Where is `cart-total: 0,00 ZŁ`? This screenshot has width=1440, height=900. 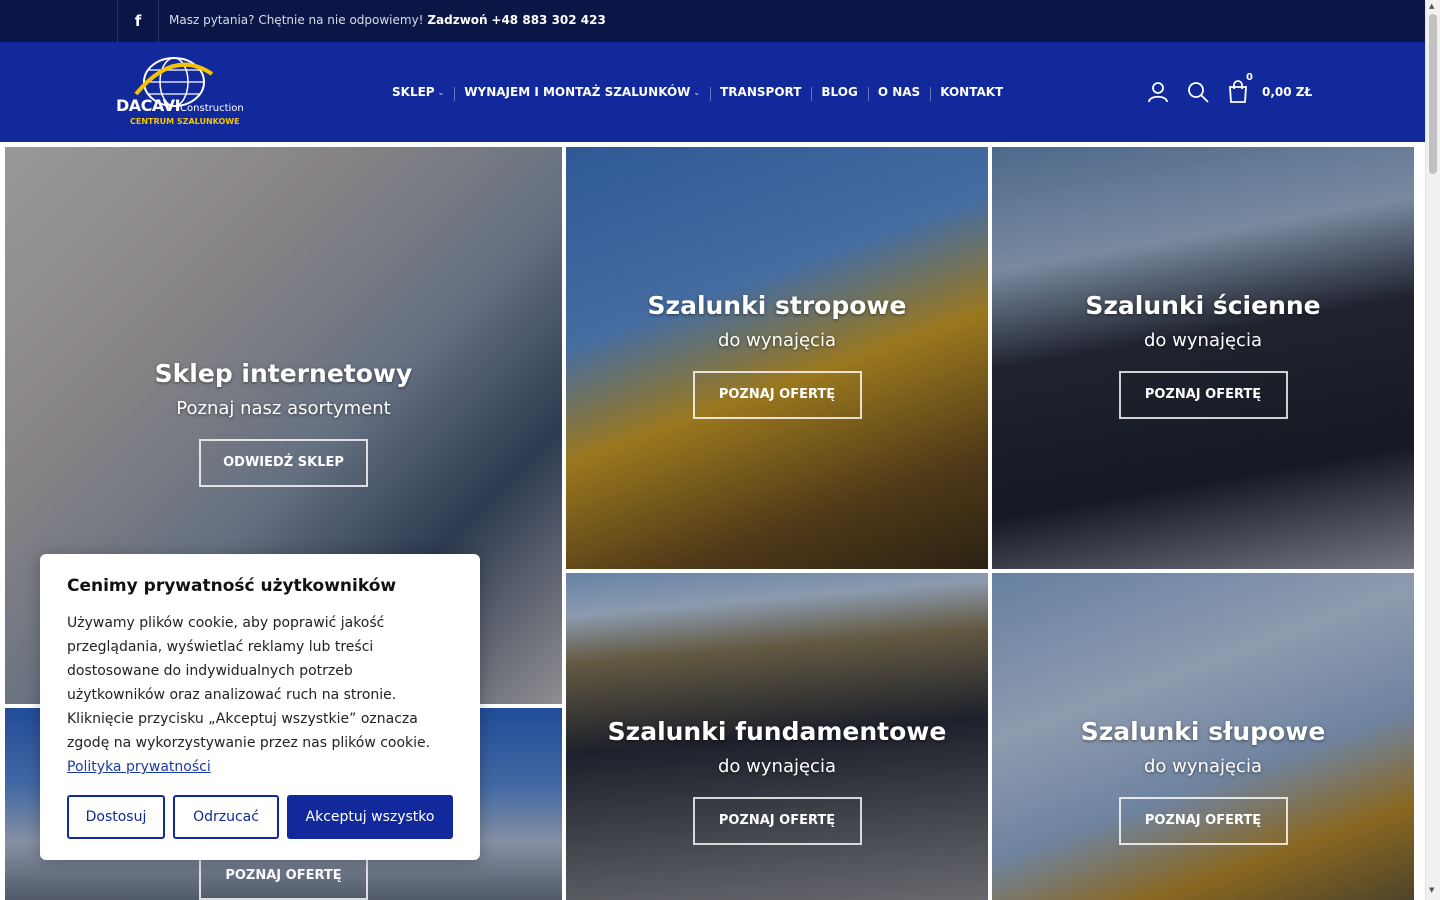 cart-total: 0,00 ZŁ is located at coordinates (1287, 92).